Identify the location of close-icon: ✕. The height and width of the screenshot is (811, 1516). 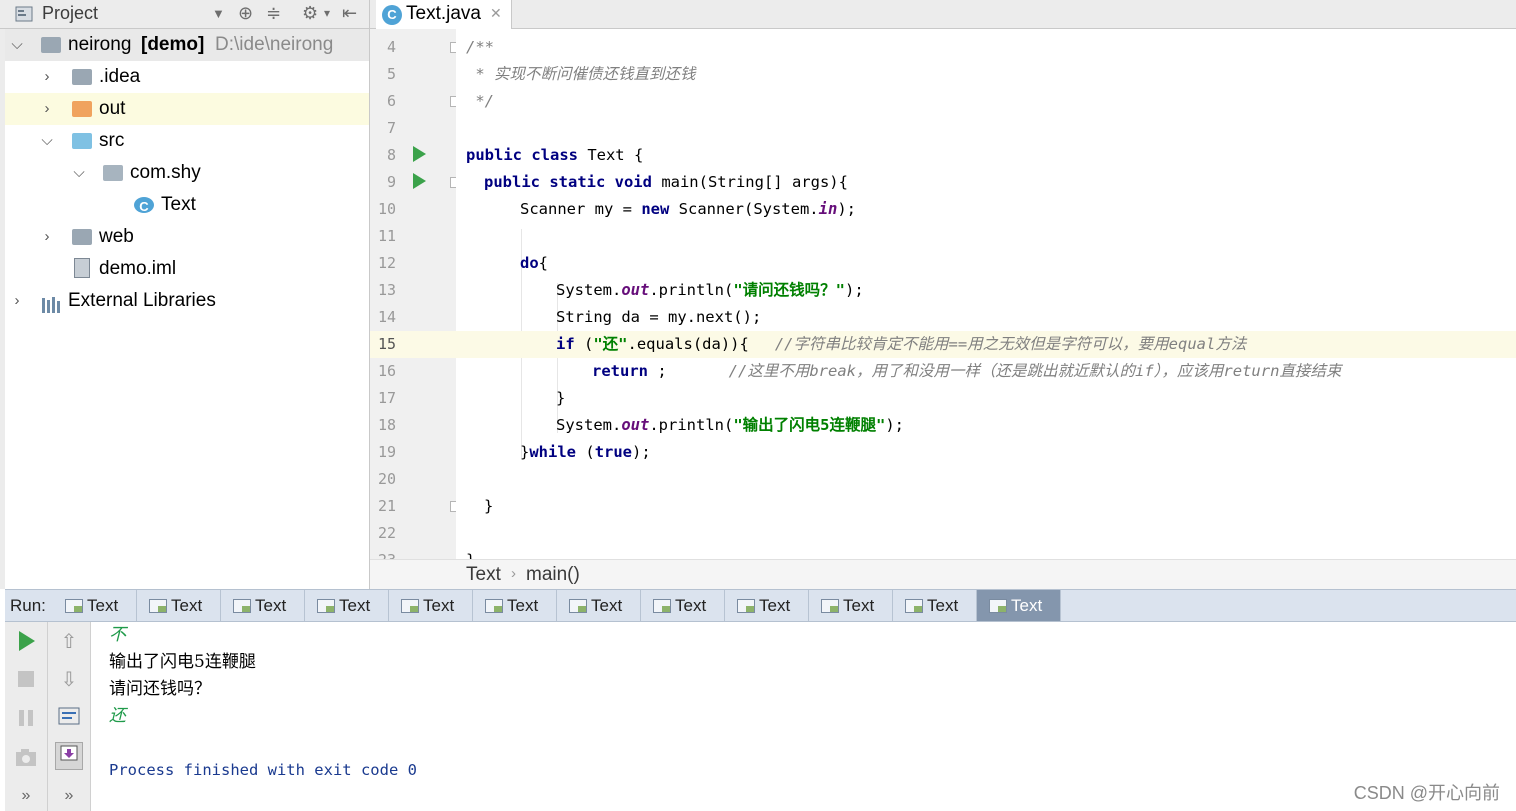
(496, 13).